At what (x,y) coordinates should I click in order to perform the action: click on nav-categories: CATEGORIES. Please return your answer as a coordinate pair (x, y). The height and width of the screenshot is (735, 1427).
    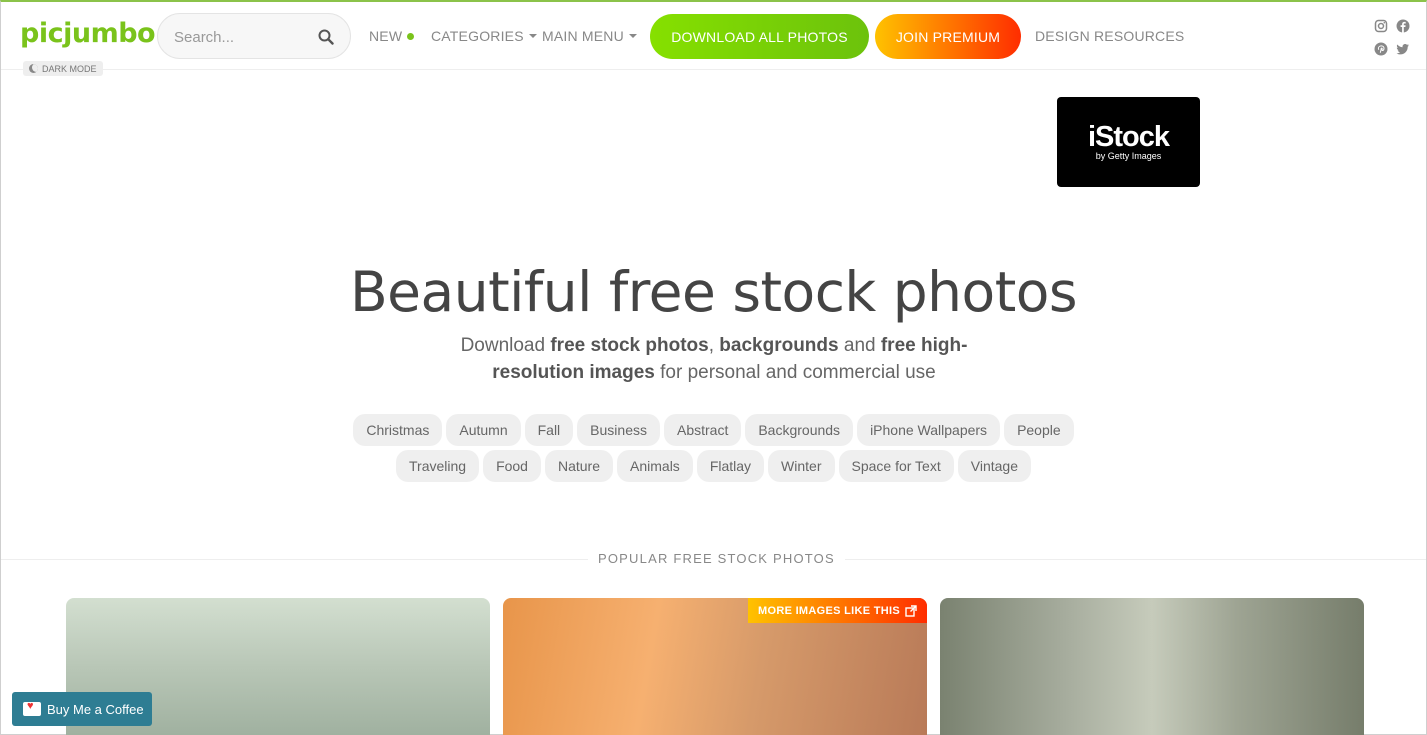
    Looking at the image, I should click on (484, 36).